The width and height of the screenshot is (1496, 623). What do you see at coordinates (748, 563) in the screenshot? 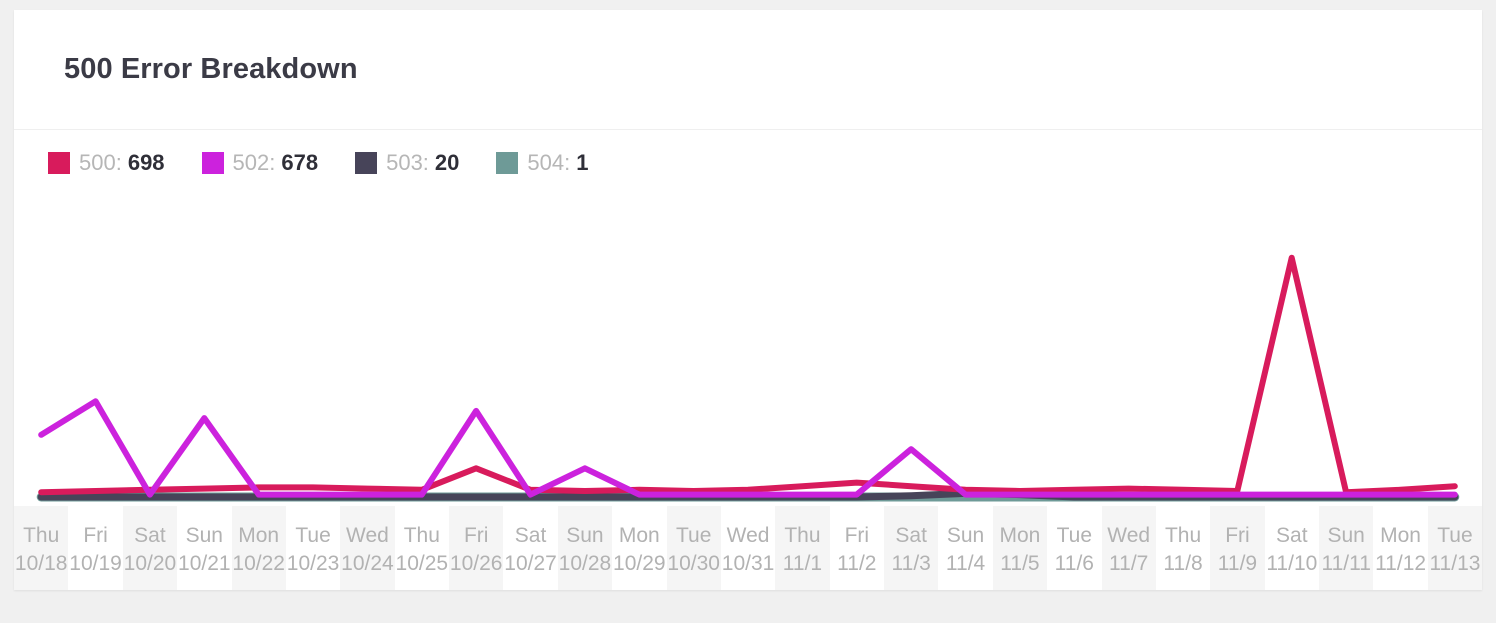
I see `axis-tick-date: 10/31` at bounding box center [748, 563].